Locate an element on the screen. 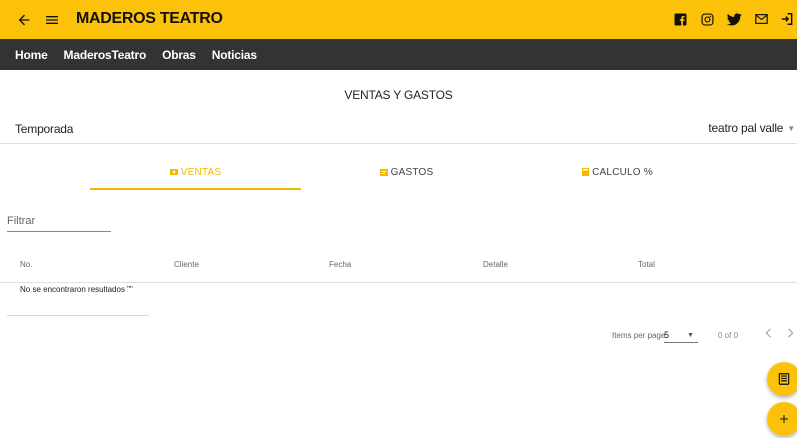 Image resolution: width=797 pixels, height=438 pixels. tab-calculo-label: CALCULO % is located at coordinates (622, 172).